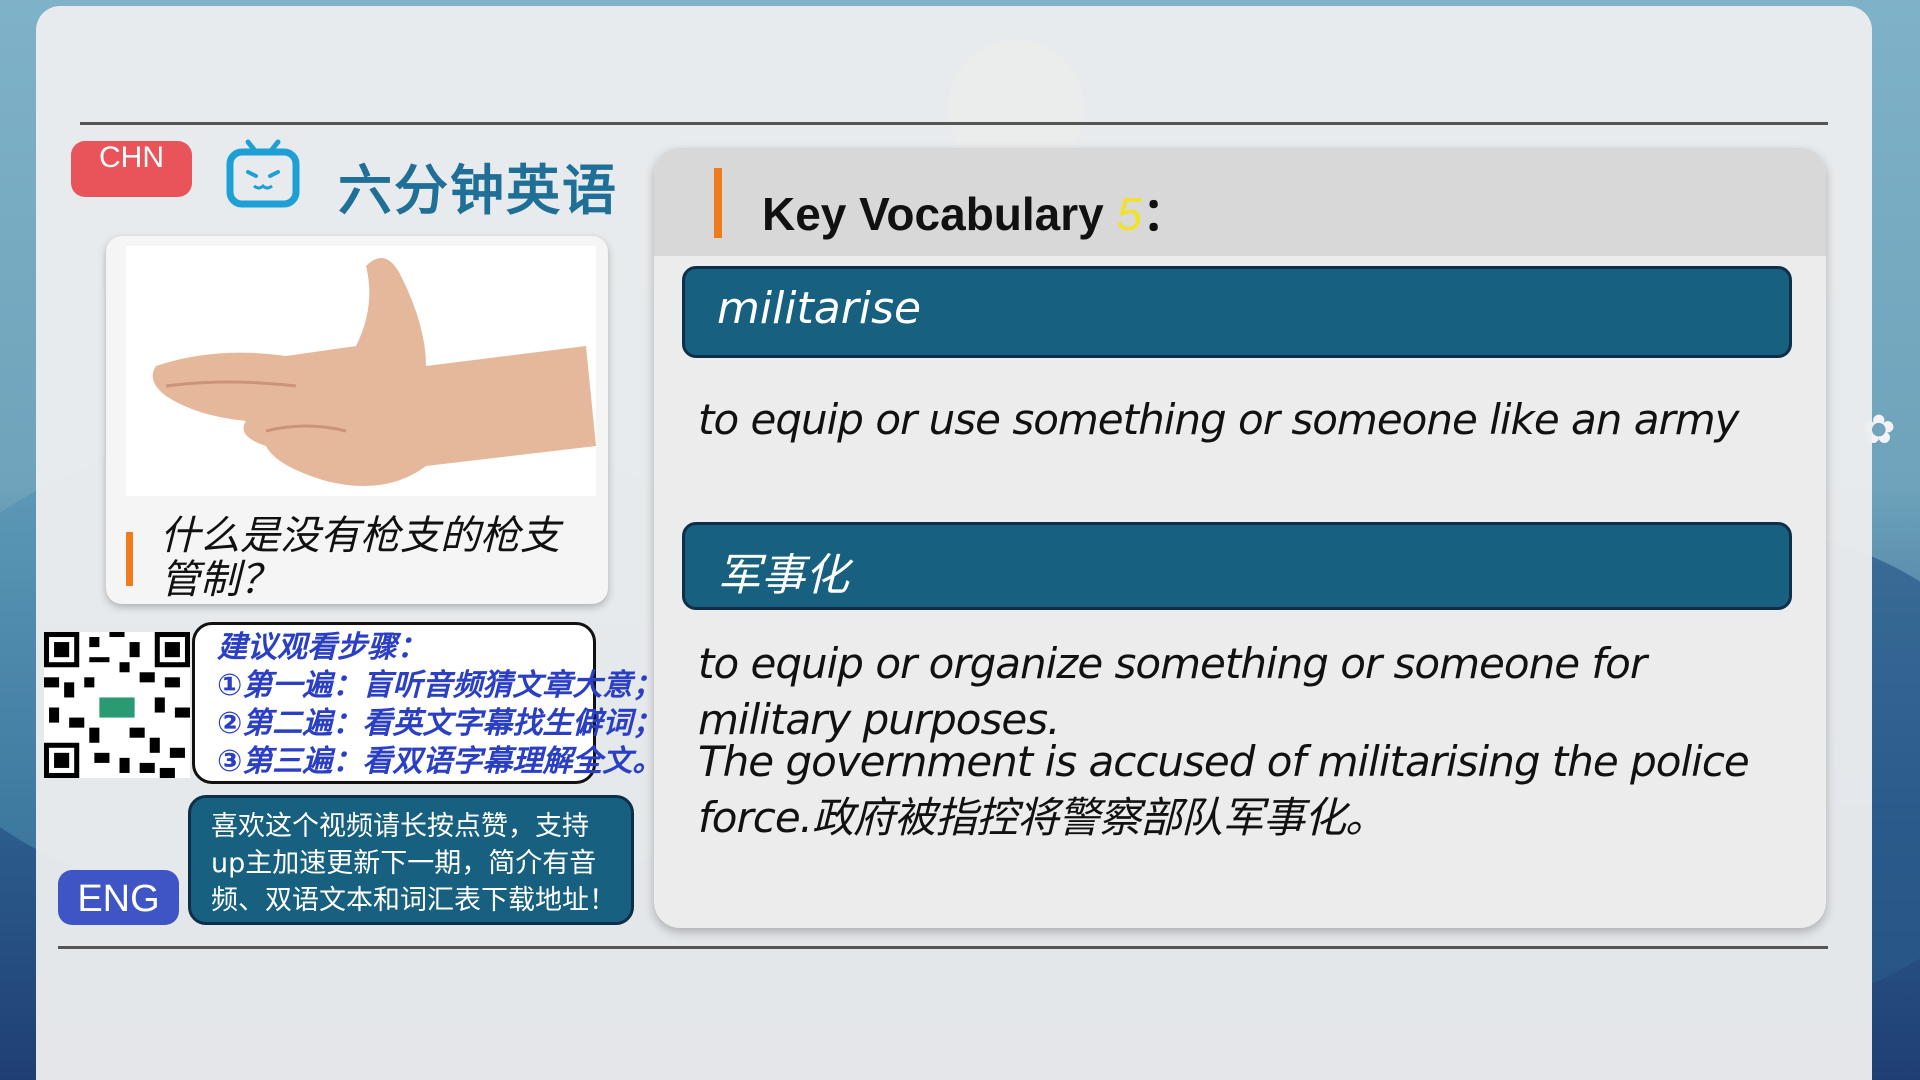 This screenshot has width=1920, height=1080. I want to click on header-accent, so click(718, 203).